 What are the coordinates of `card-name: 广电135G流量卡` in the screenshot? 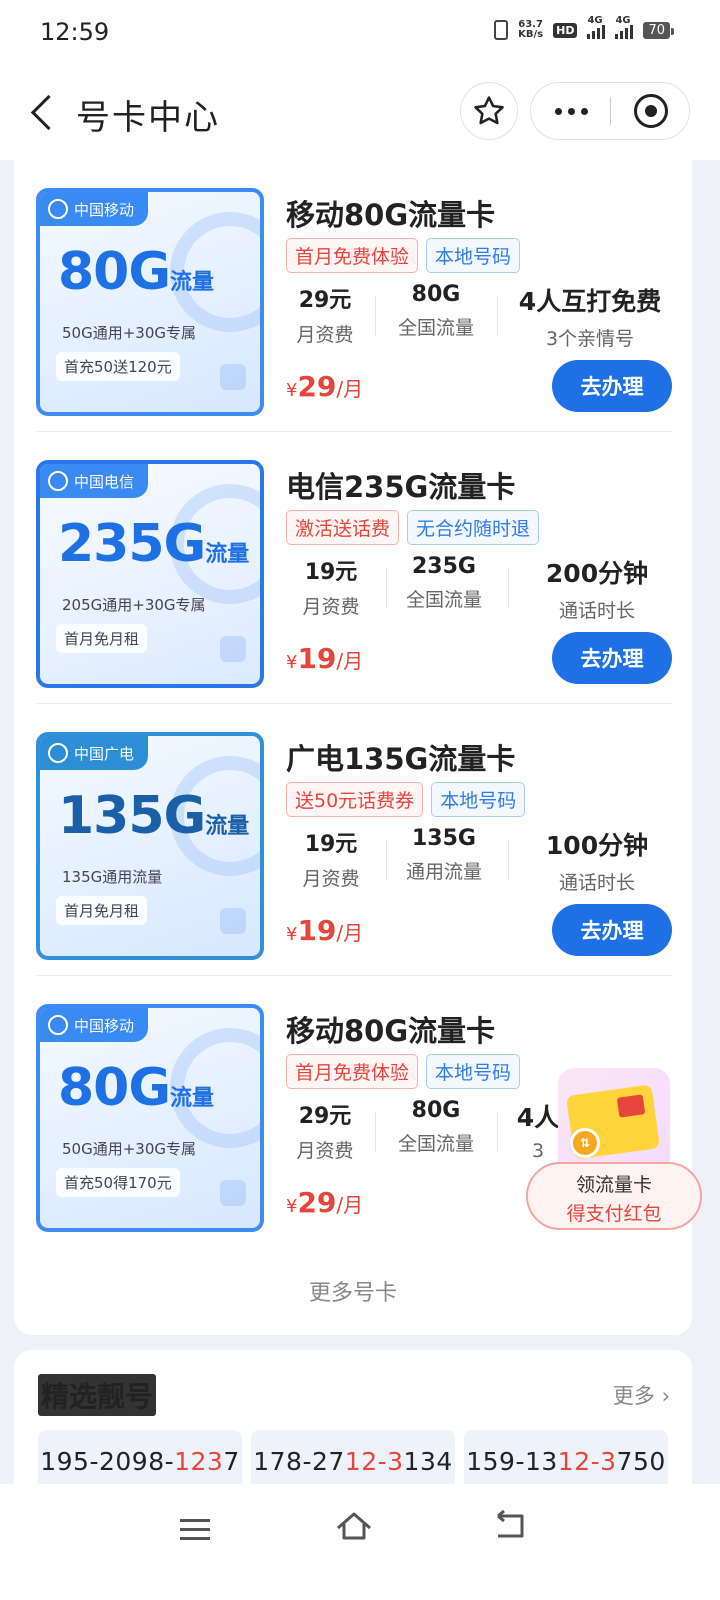 It's located at (401, 759).